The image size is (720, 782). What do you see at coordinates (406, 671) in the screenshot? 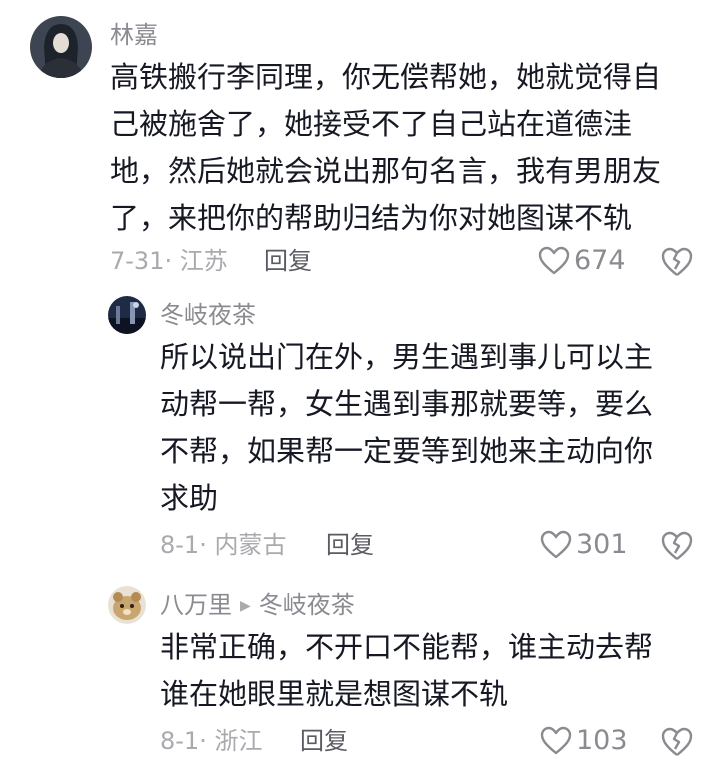
I see `comment-text: 非常正确，不开口不能帮，谁主动去帮 谁在她眼里就是想图谋不轨` at bounding box center [406, 671].